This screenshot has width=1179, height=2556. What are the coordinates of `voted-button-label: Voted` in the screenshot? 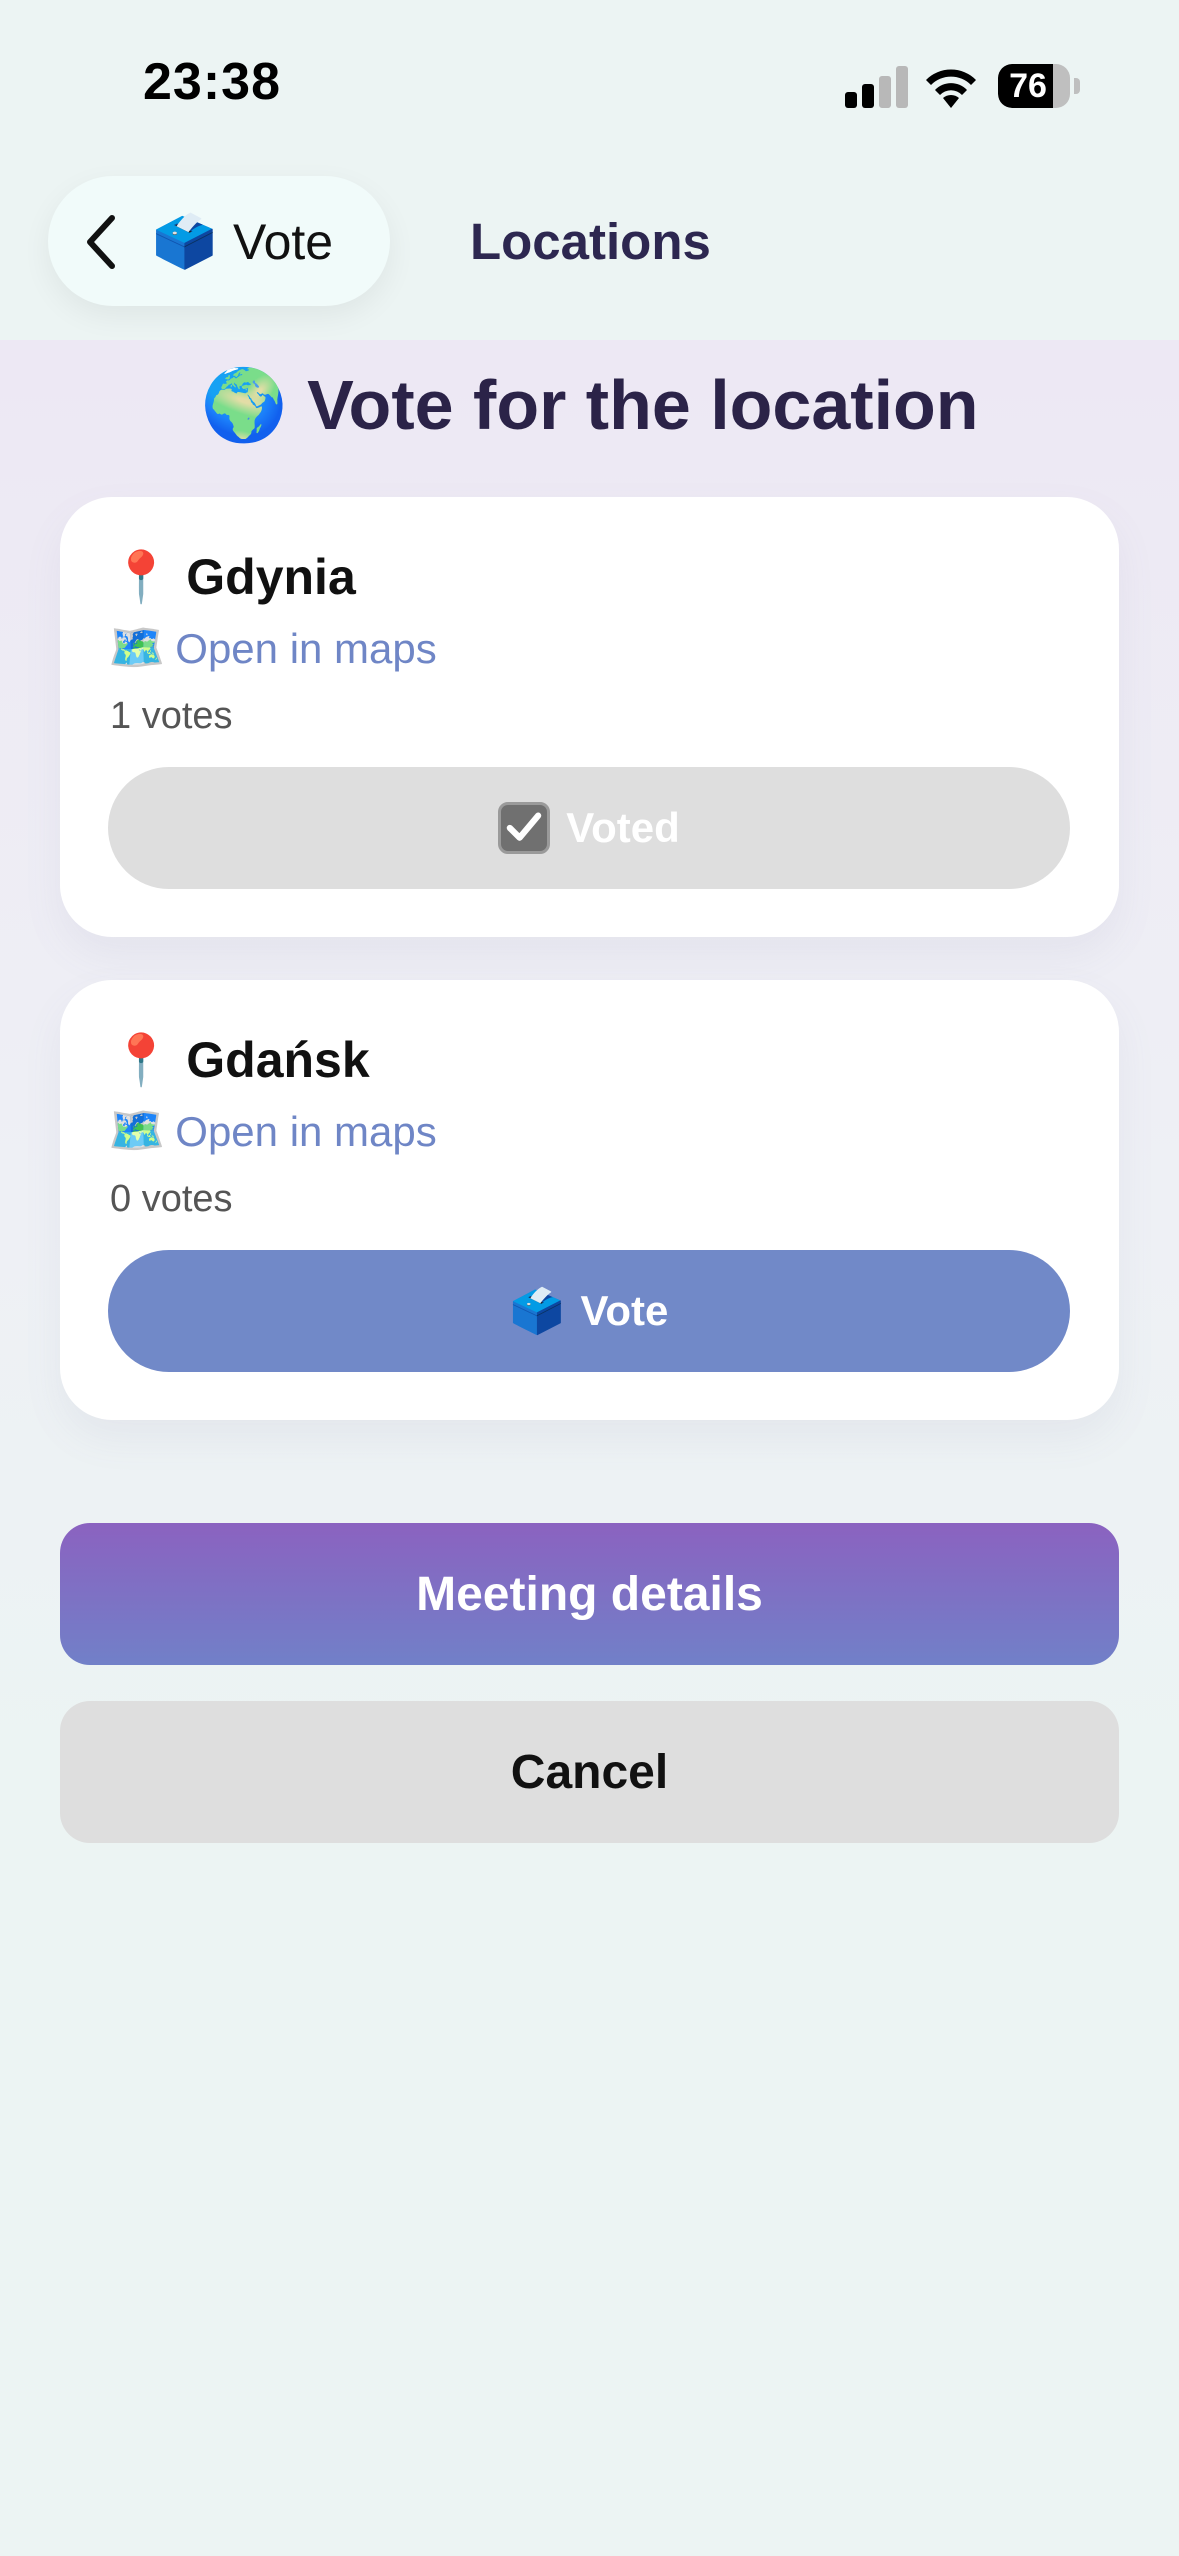 It's located at (623, 827).